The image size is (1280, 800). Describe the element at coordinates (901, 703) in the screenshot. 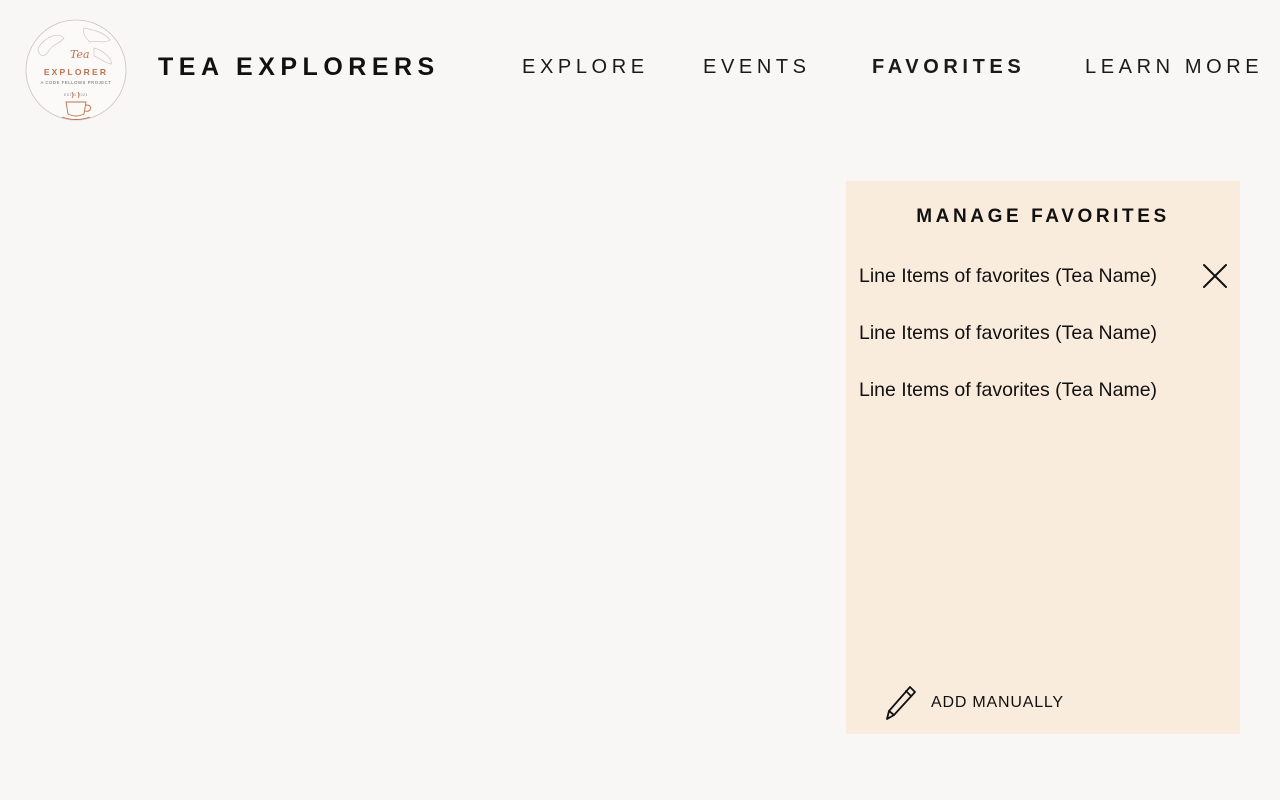

I see `pencil-icon` at that location.